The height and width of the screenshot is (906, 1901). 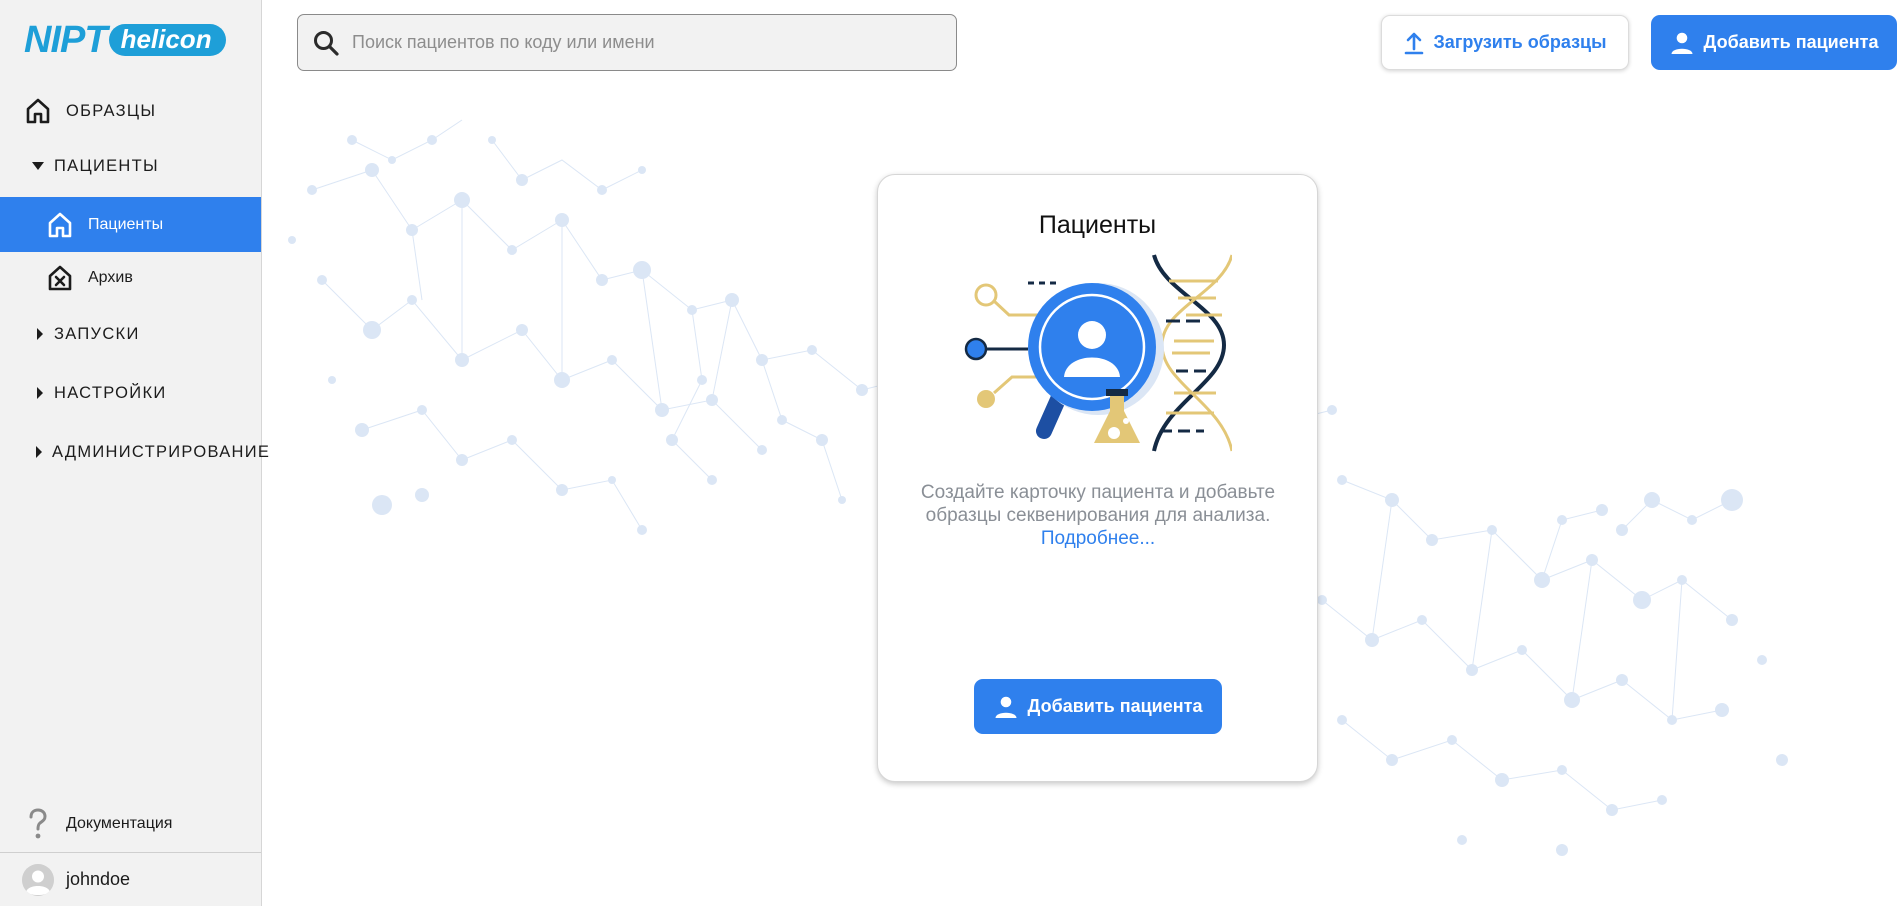 I want to click on sidebar-item-samples: ОБРАЗЦЫ, so click(x=130, y=111).